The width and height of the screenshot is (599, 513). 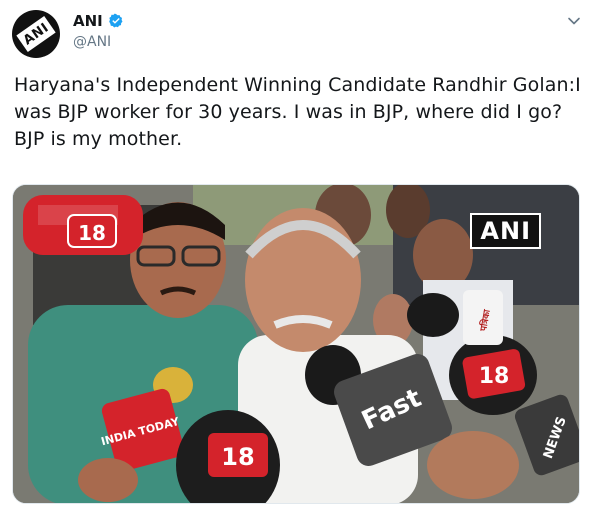 I want to click on mic-label-news18-bottom: 18, so click(x=237, y=457).